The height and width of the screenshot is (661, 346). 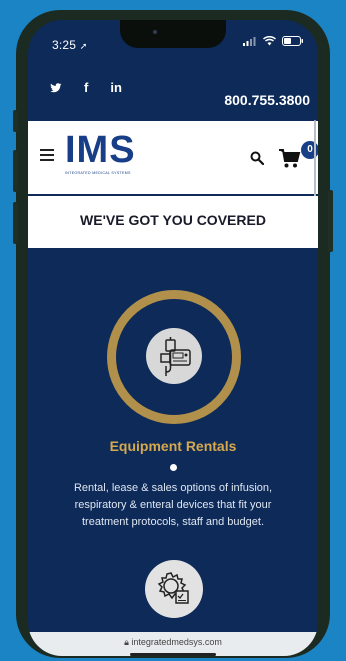 I want to click on infusion-pump-icon, so click(x=174, y=356).